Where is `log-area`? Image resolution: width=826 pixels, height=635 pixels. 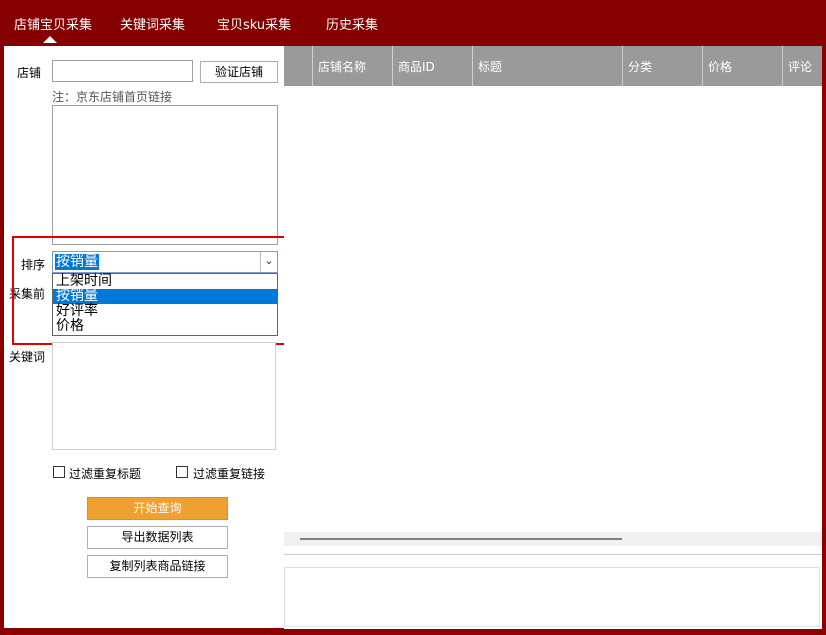
log-area is located at coordinates (553, 591).